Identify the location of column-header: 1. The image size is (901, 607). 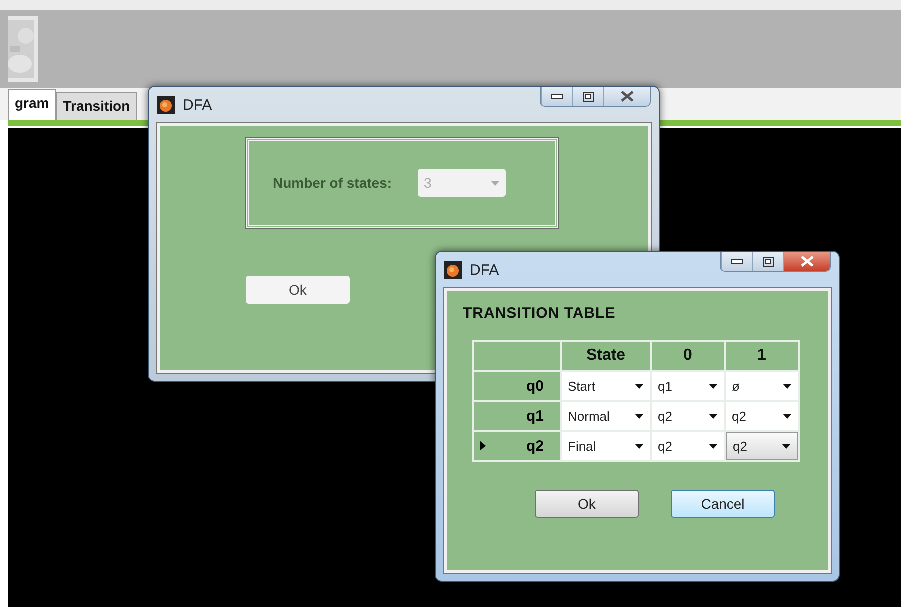
(762, 356).